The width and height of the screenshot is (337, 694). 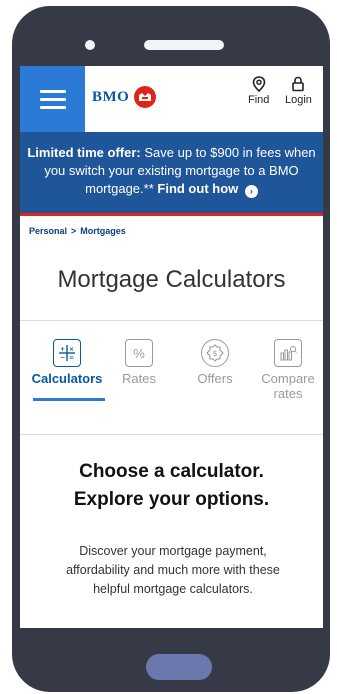 What do you see at coordinates (84, 152) in the screenshot?
I see `banner-bold-text: Limited time offer:` at bounding box center [84, 152].